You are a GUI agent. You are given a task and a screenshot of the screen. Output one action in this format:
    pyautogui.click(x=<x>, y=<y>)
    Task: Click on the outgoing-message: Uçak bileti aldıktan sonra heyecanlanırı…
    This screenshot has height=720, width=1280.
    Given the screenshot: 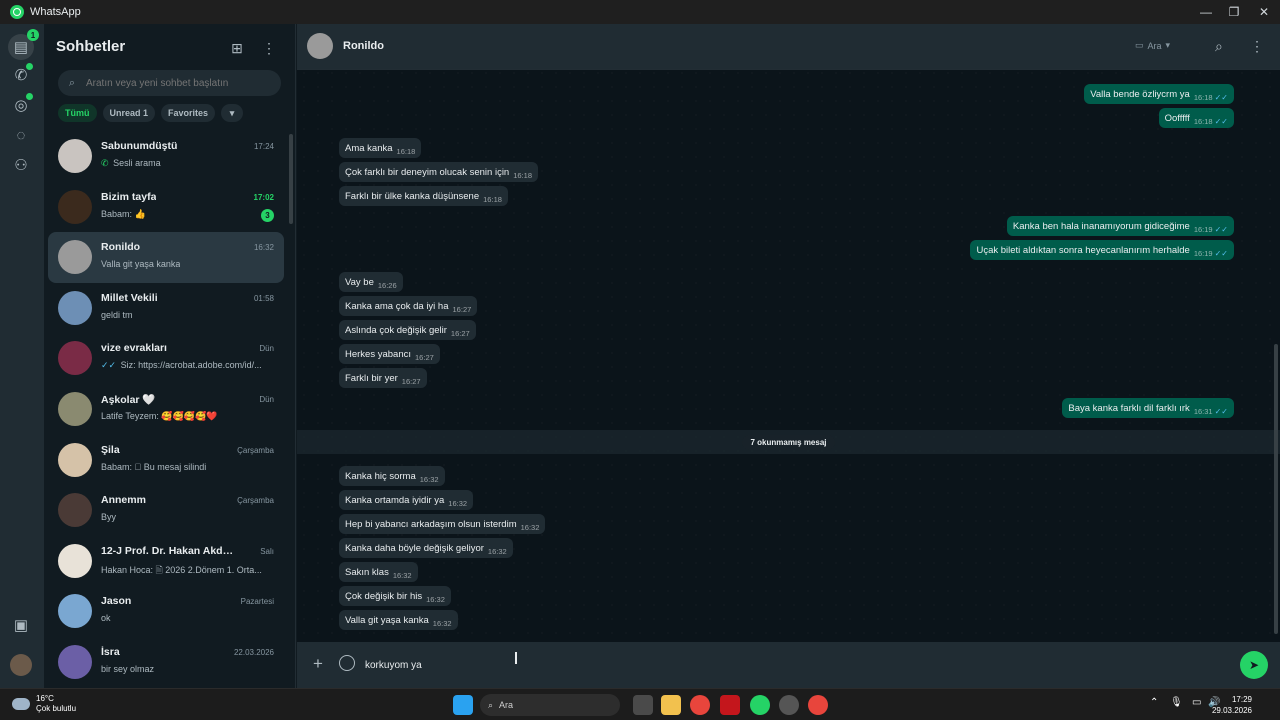 What is the action you would take?
    pyautogui.click(x=1102, y=250)
    